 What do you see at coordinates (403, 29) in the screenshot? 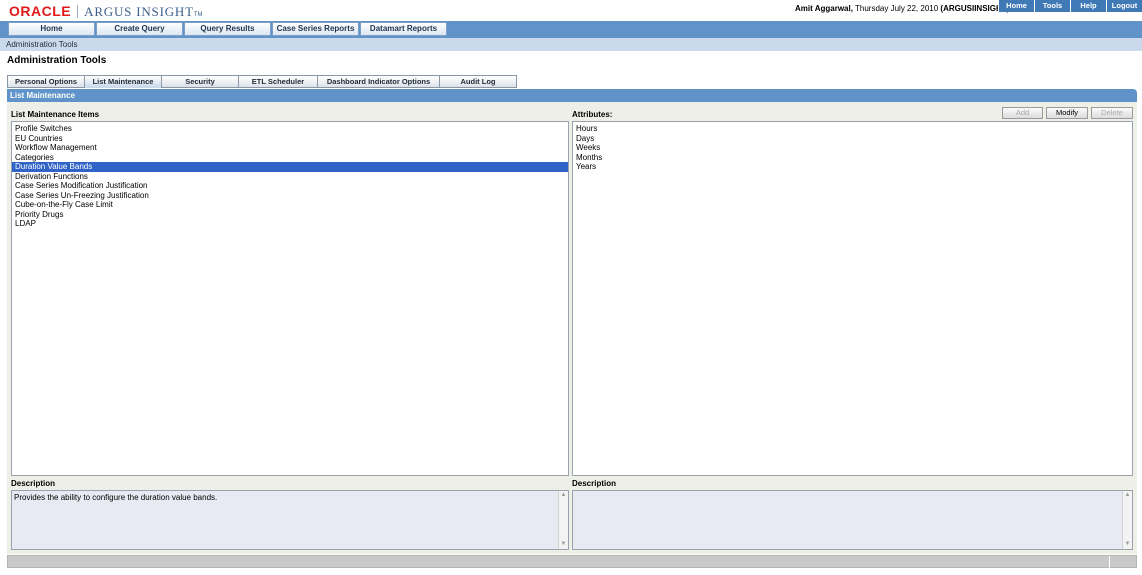
I see `nav-datamart-reports-button: Datamart Reports` at bounding box center [403, 29].